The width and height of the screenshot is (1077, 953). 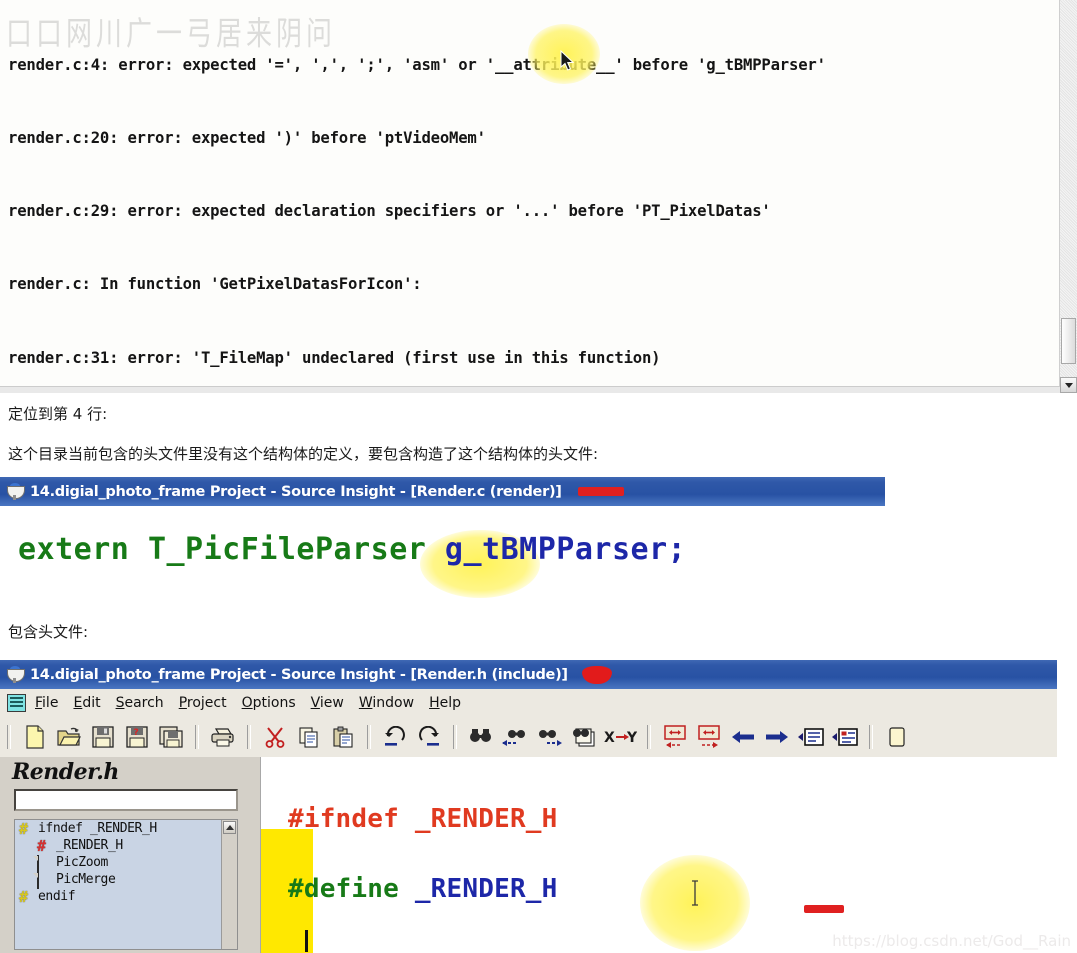 I want to click on code-token: _RENDER_H, so click(x=486, y=889).